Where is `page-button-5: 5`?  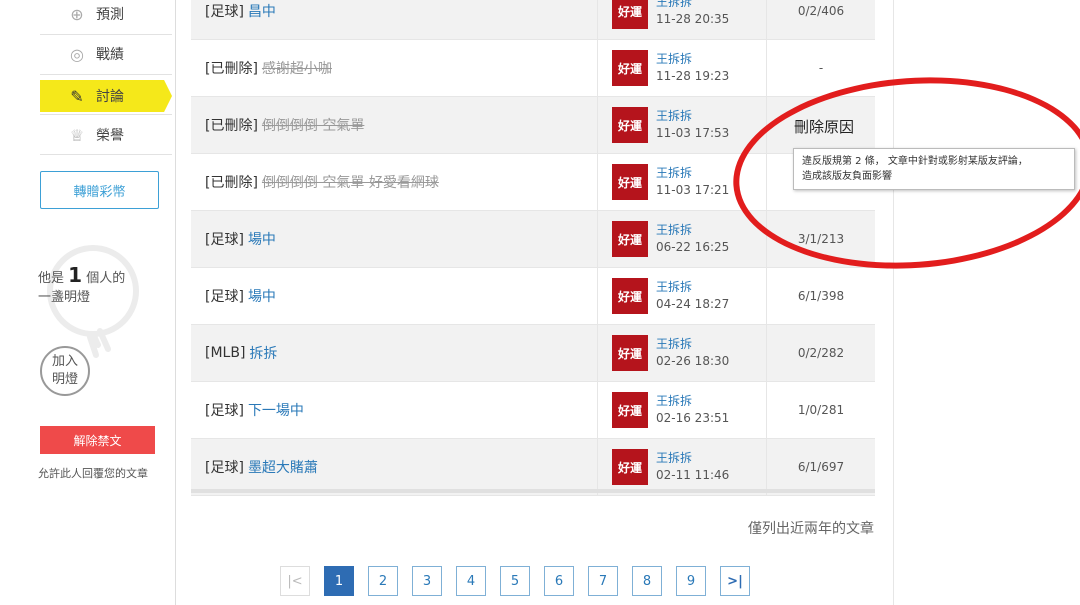 page-button-5: 5 is located at coordinates (515, 581).